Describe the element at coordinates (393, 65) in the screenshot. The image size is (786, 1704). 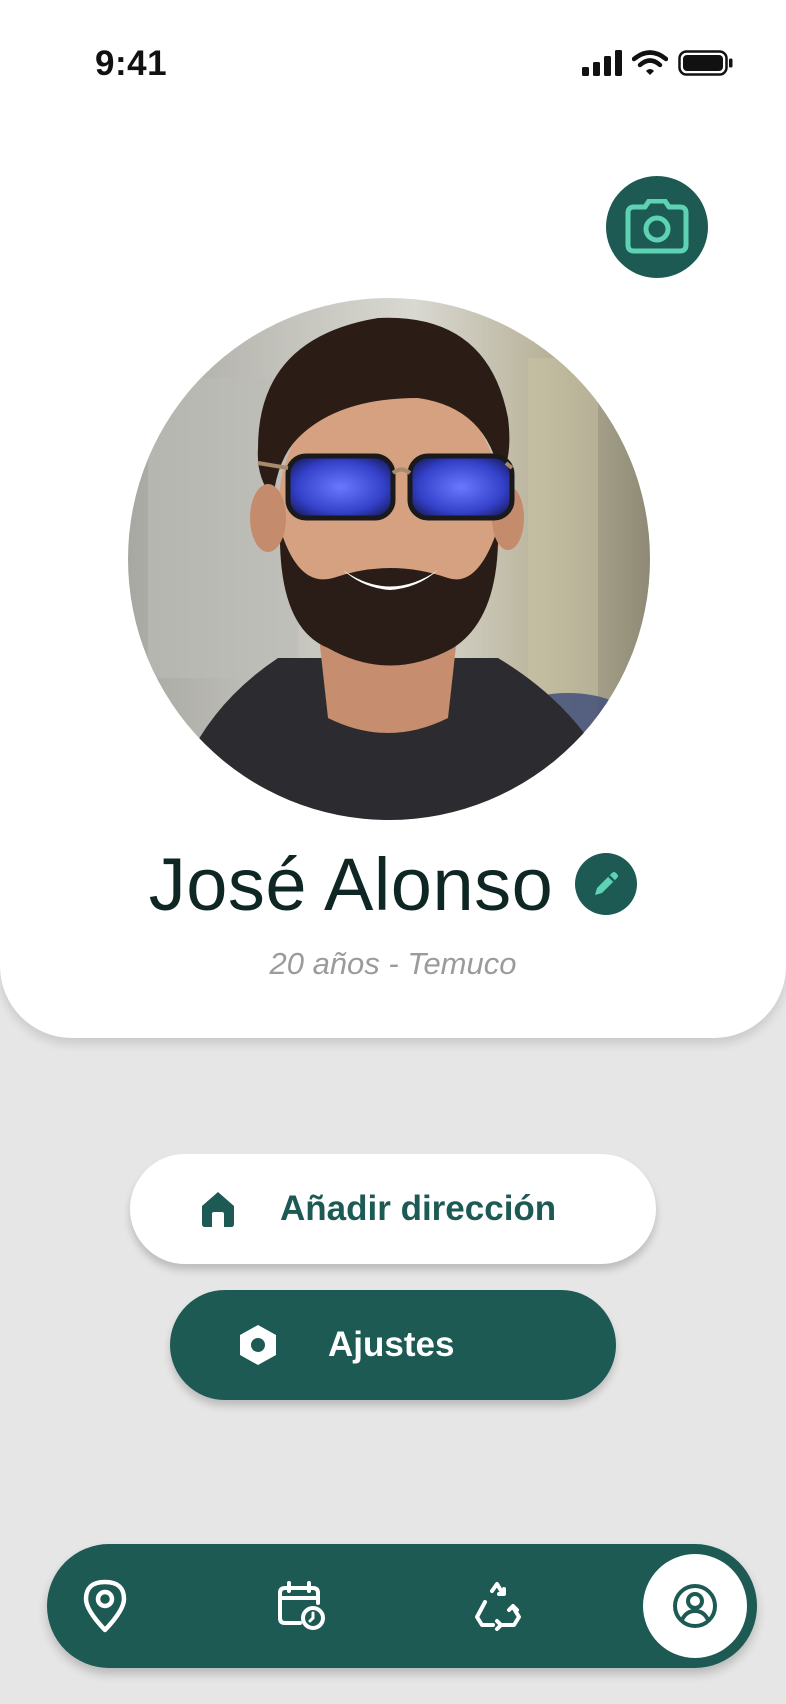
I see `status-bar: 9:41` at that location.